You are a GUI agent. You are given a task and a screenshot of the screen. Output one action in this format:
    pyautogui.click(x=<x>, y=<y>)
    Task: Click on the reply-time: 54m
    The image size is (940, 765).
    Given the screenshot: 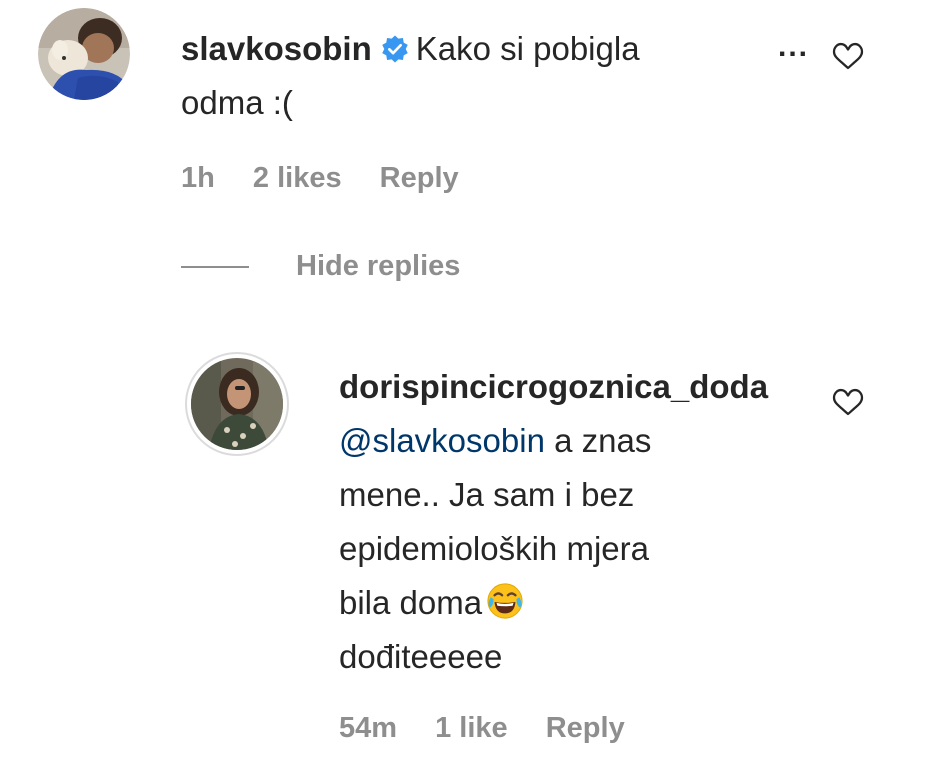 What is the action you would take?
    pyautogui.click(x=368, y=728)
    